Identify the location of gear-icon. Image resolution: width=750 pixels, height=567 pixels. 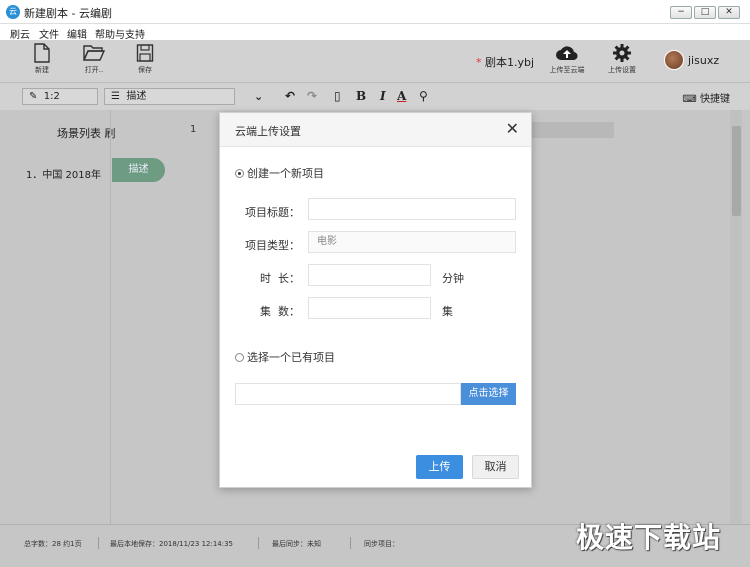
(622, 53).